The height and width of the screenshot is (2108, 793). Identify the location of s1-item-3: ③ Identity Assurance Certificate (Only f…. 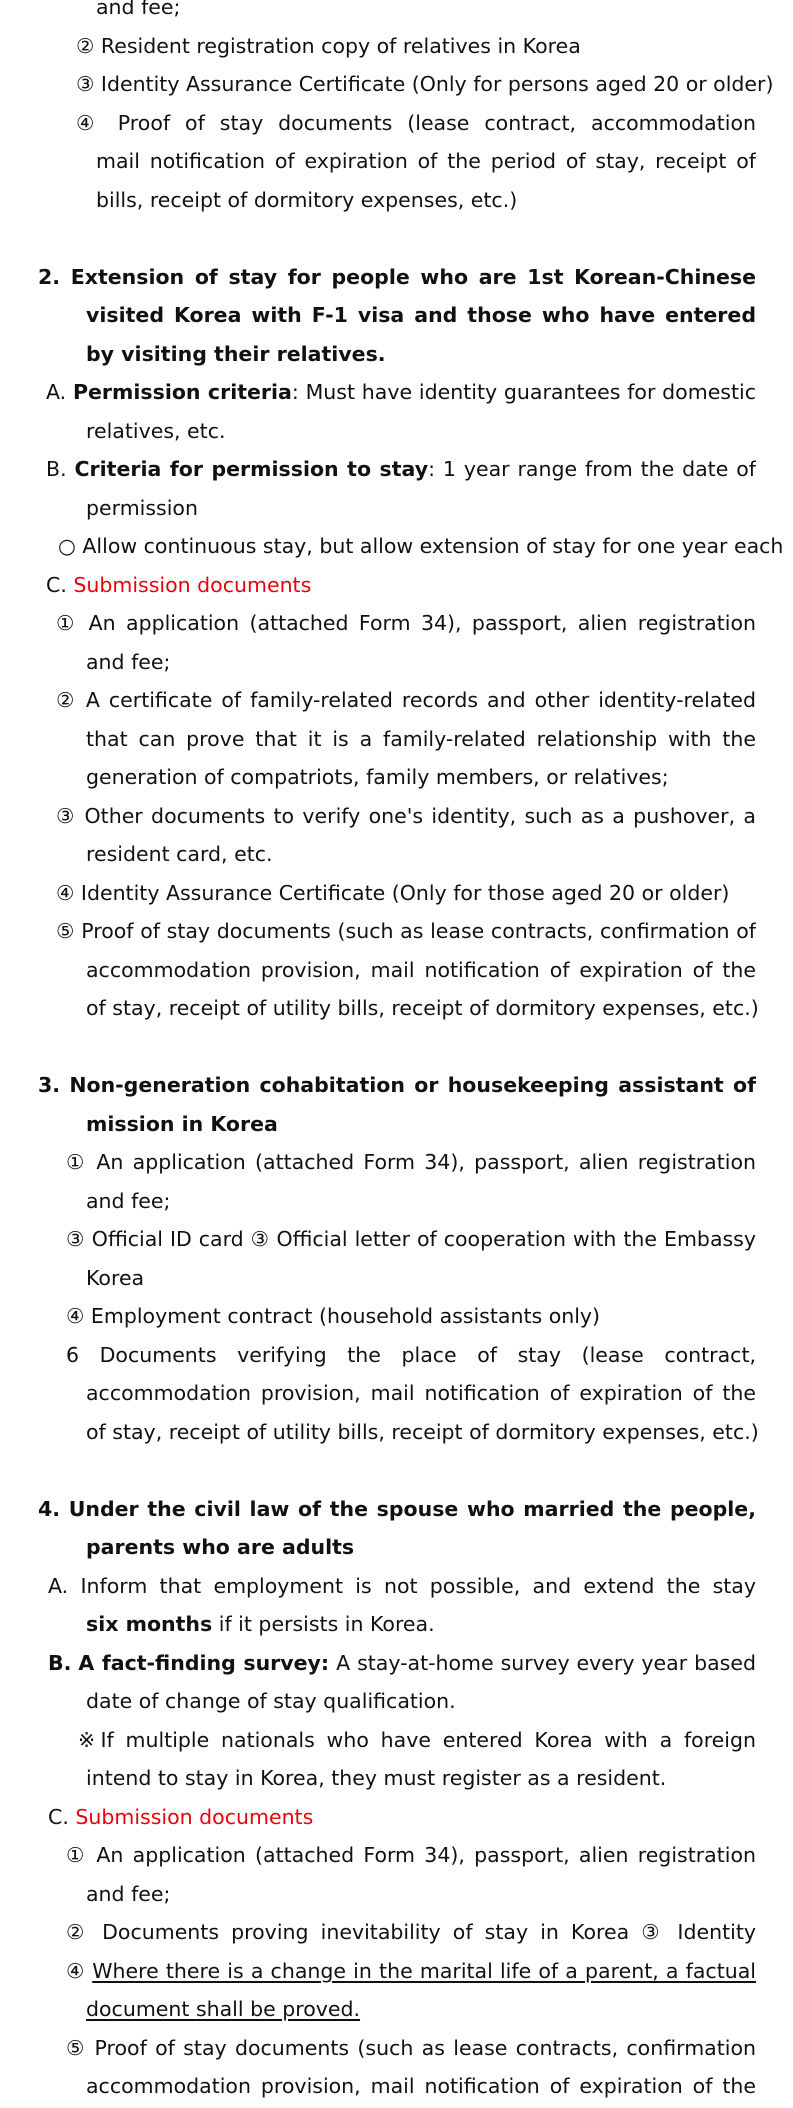
(425, 84).